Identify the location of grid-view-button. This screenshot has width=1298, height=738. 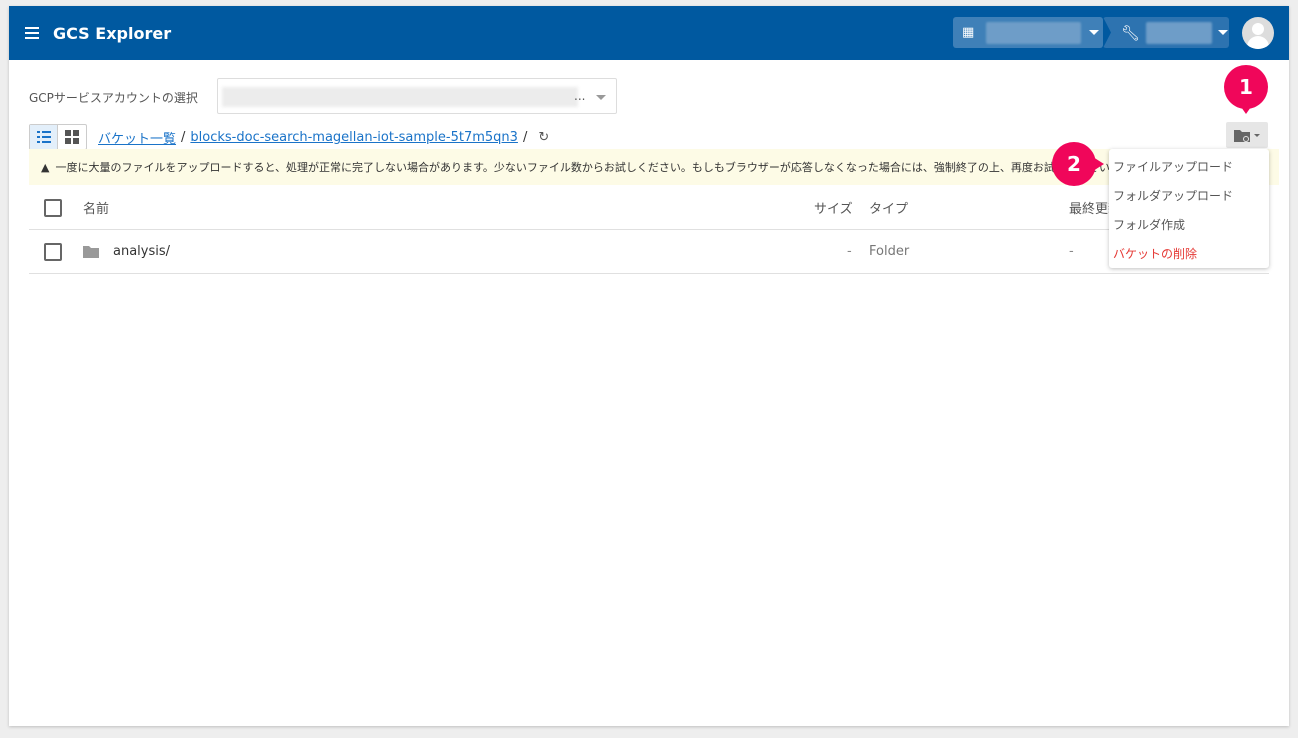
(72, 137).